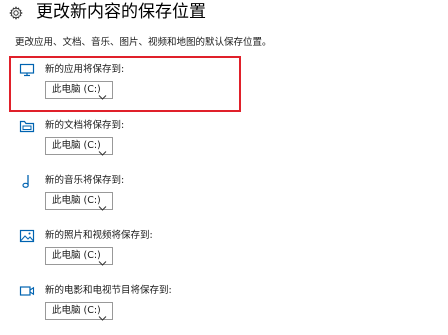 This screenshot has width=448, height=335. I want to click on section-label: 新的文档将保存到:, so click(85, 125).